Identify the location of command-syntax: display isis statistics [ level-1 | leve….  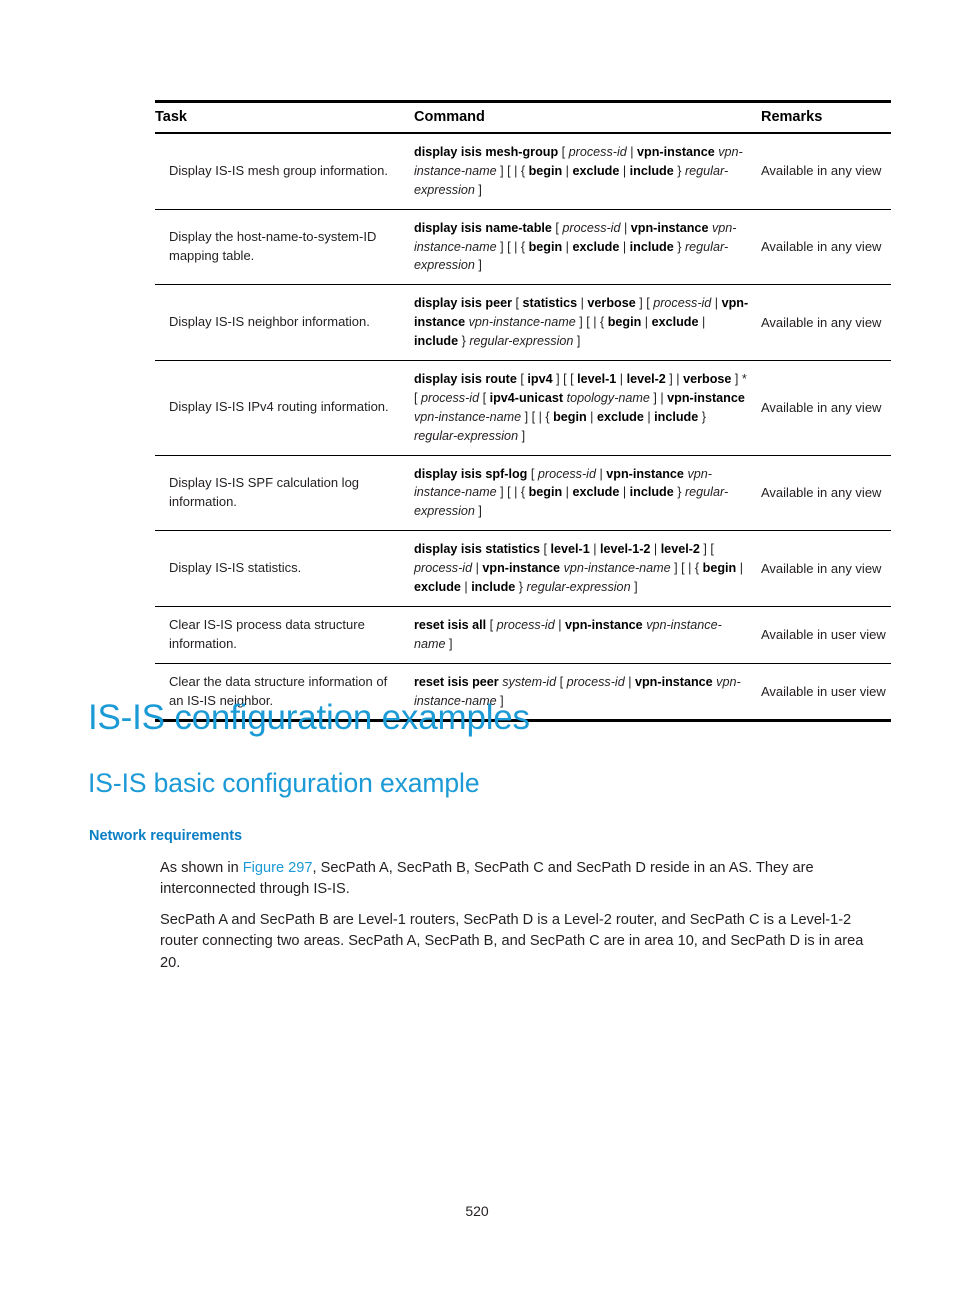
(579, 568).